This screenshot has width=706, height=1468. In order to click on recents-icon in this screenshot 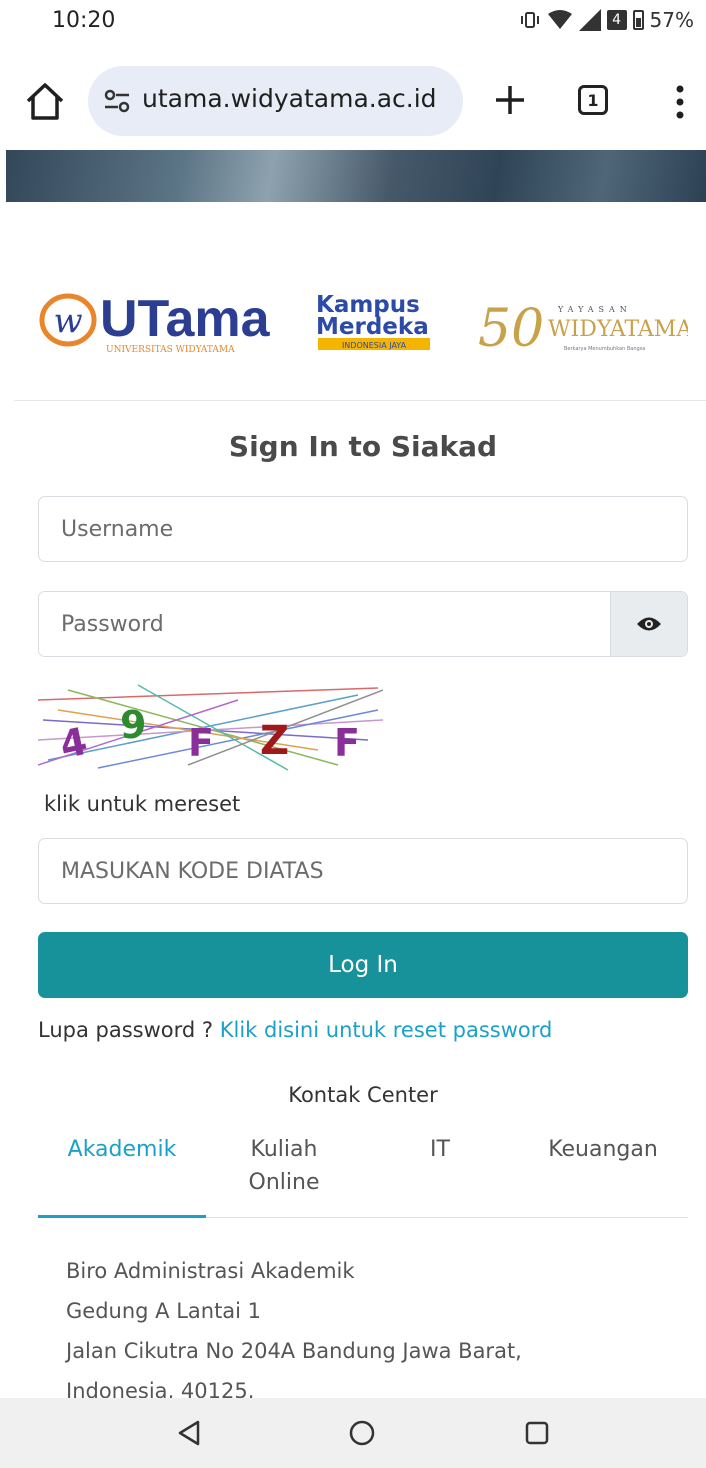, I will do `click(537, 1433)`.